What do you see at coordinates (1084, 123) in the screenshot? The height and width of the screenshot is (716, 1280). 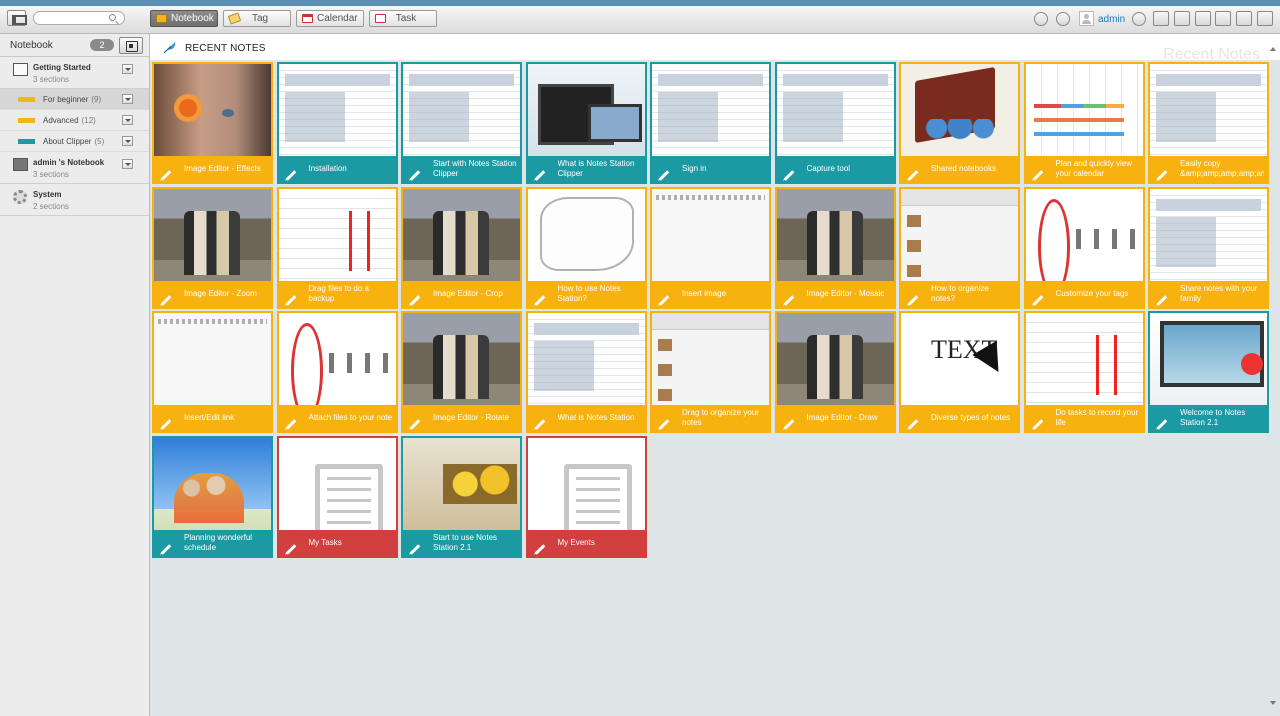 I see `note-card: Plan and quickly view your calendar` at bounding box center [1084, 123].